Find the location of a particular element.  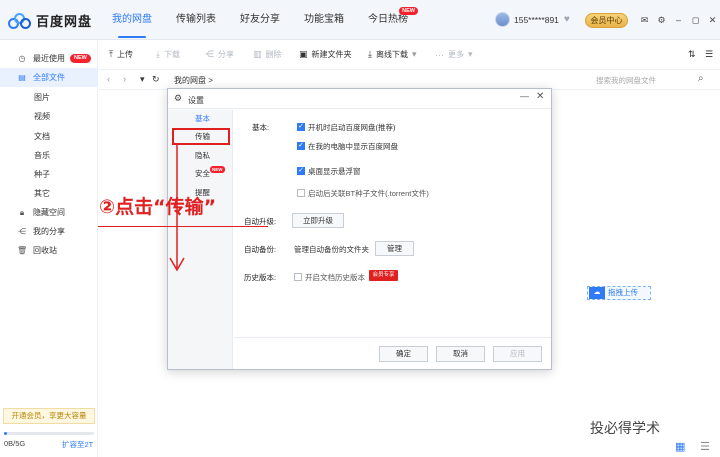

annotation-arrow is located at coordinates (177, 207).